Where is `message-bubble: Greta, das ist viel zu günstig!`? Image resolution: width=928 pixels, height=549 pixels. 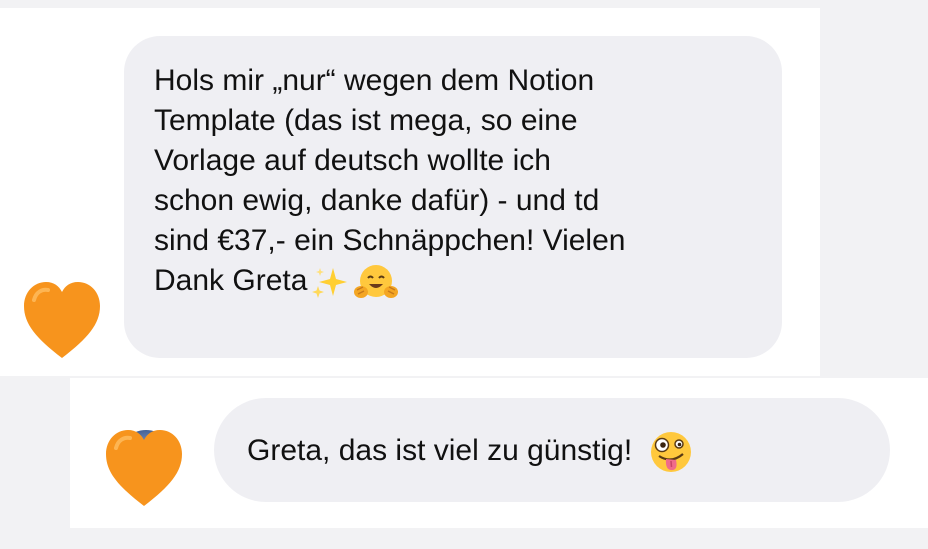
message-bubble: Greta, das ist viel zu günstig! is located at coordinates (552, 450).